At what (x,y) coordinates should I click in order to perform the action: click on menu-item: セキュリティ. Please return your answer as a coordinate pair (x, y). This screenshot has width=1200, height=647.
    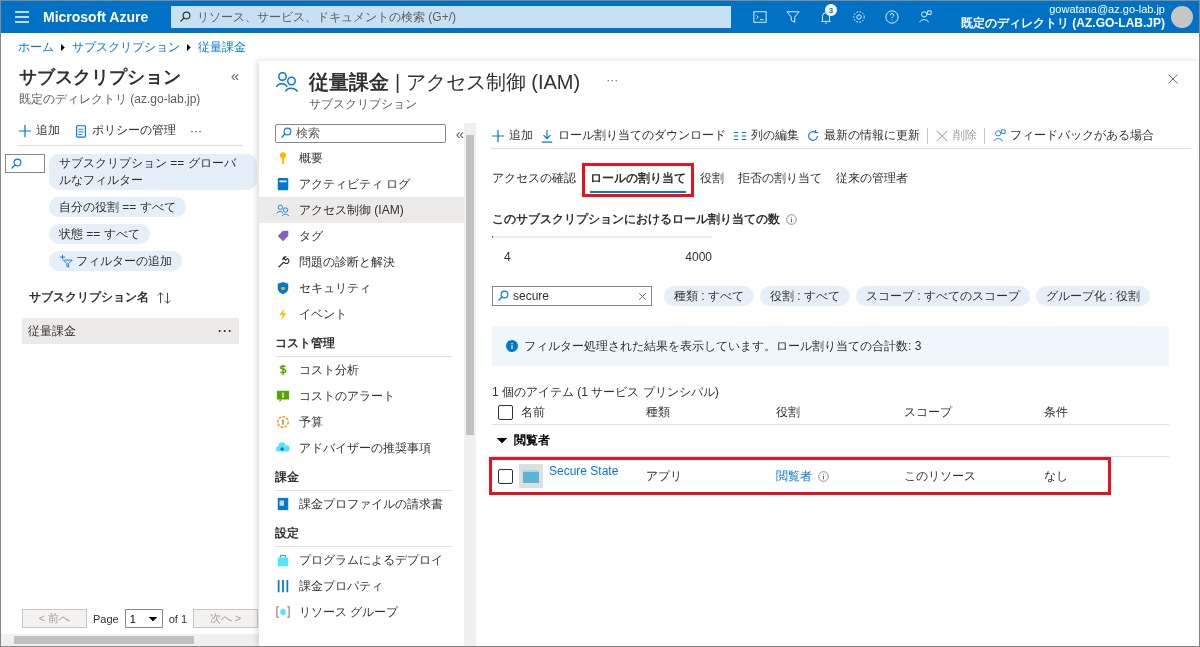
    Looking at the image, I should click on (361, 288).